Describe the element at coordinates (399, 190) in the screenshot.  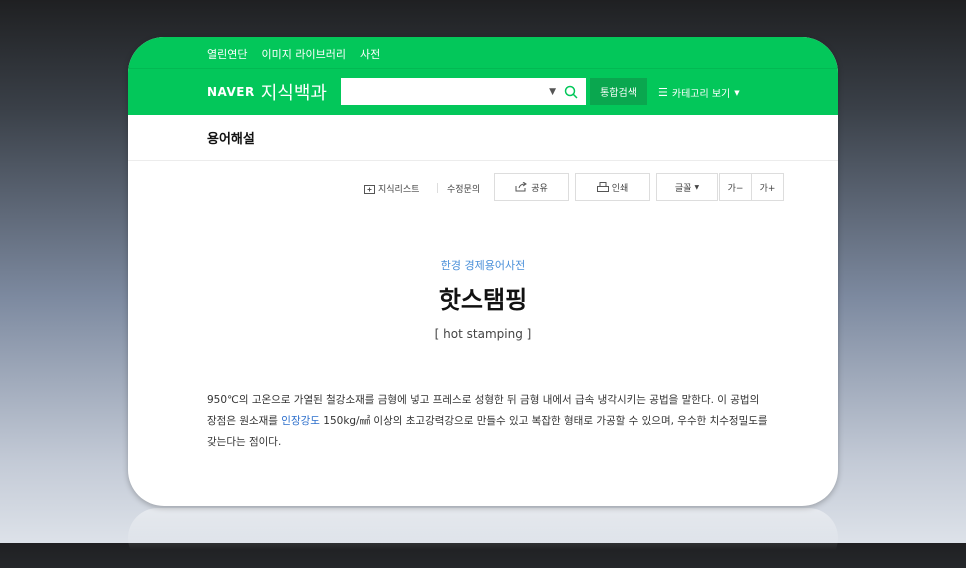
I see `knowledge-list-label: 지식리스트` at that location.